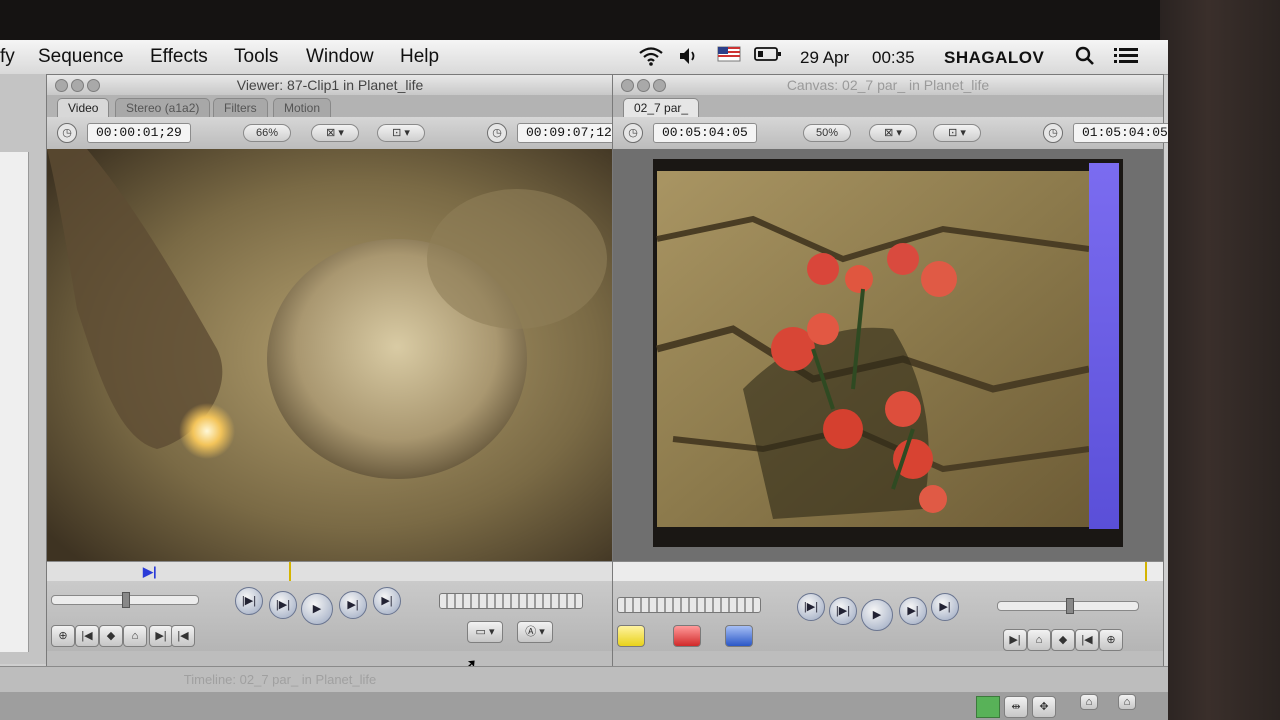  I want to click on viewer-jog-control, so click(125, 600).